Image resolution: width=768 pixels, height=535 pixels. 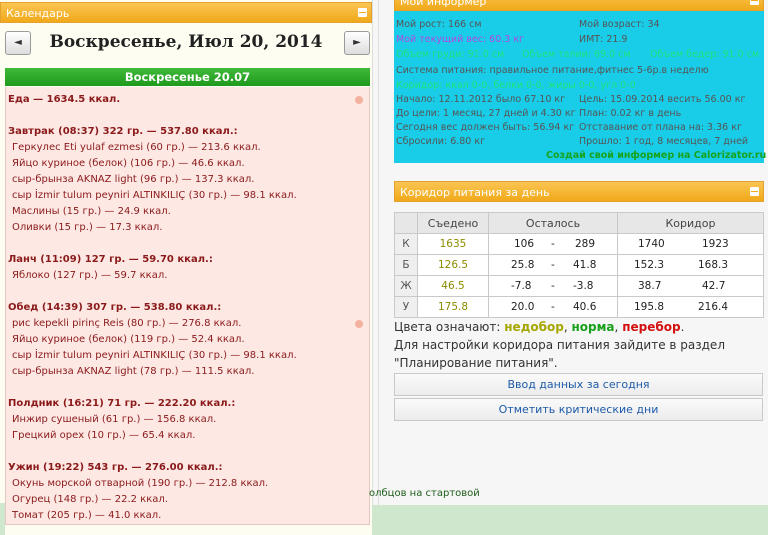 What do you see at coordinates (453, 307) in the screenshot?
I see `eaten-value: 175.8` at bounding box center [453, 307].